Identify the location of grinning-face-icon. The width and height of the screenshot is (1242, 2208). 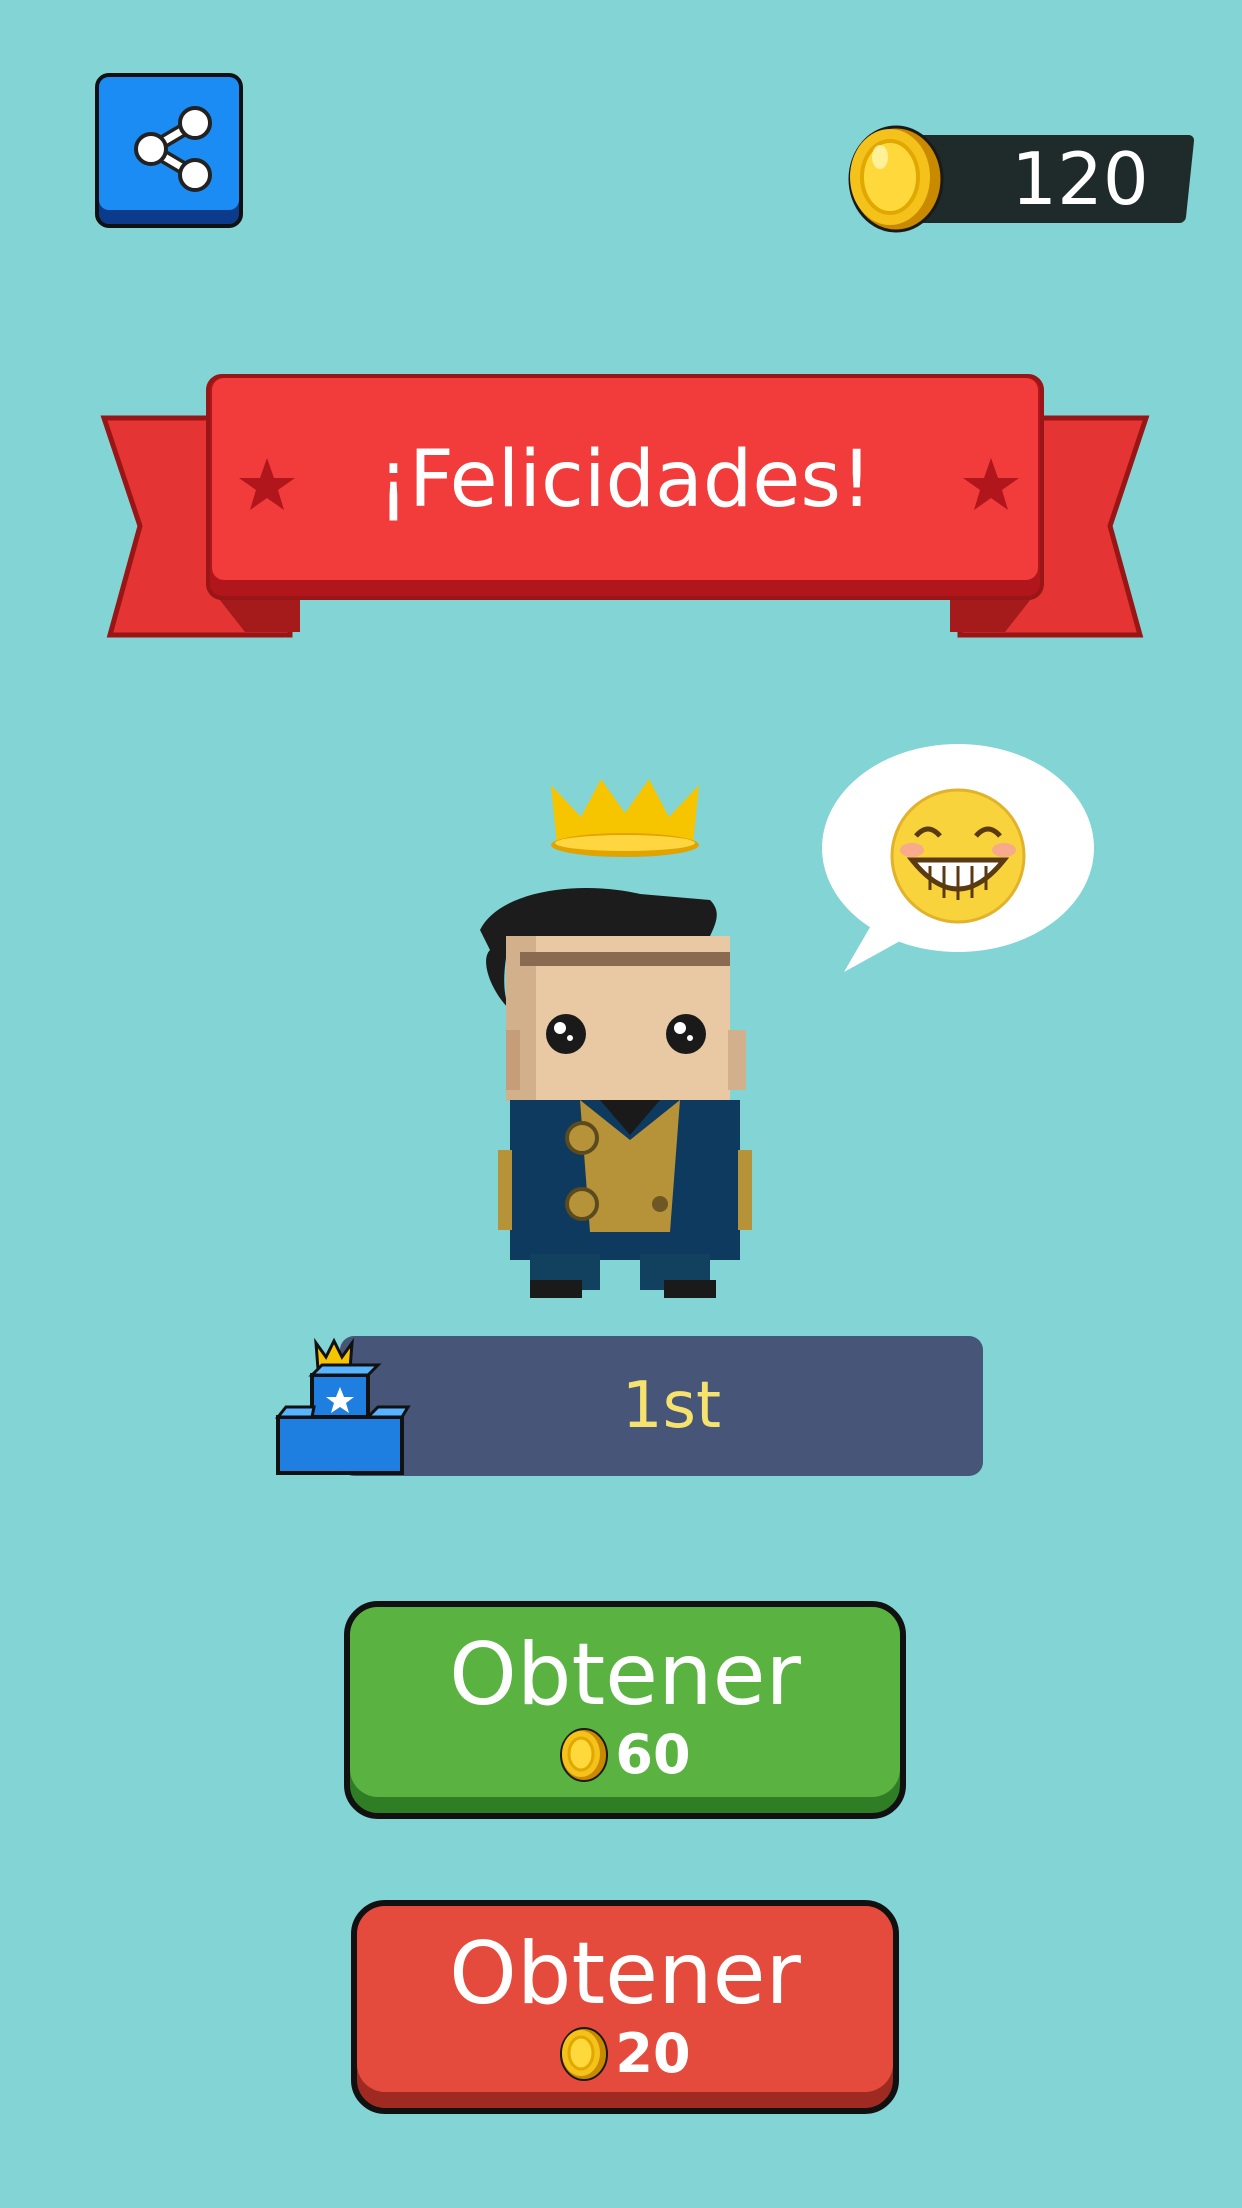
(958, 856).